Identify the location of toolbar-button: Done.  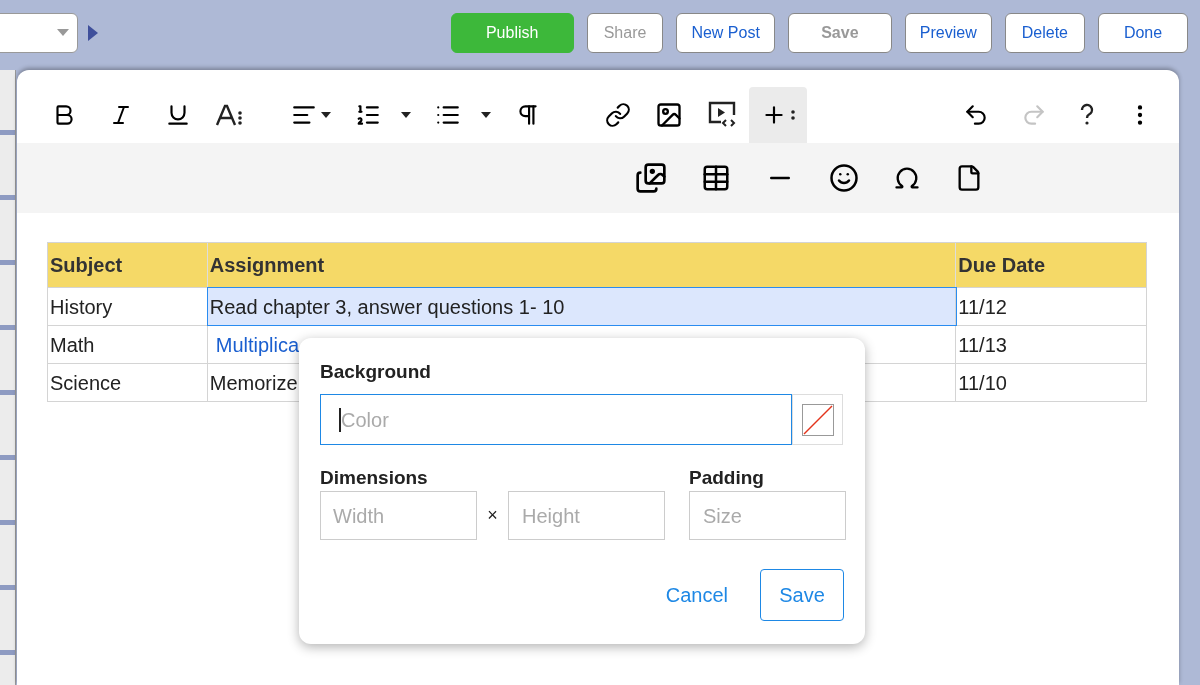
(1143, 32).